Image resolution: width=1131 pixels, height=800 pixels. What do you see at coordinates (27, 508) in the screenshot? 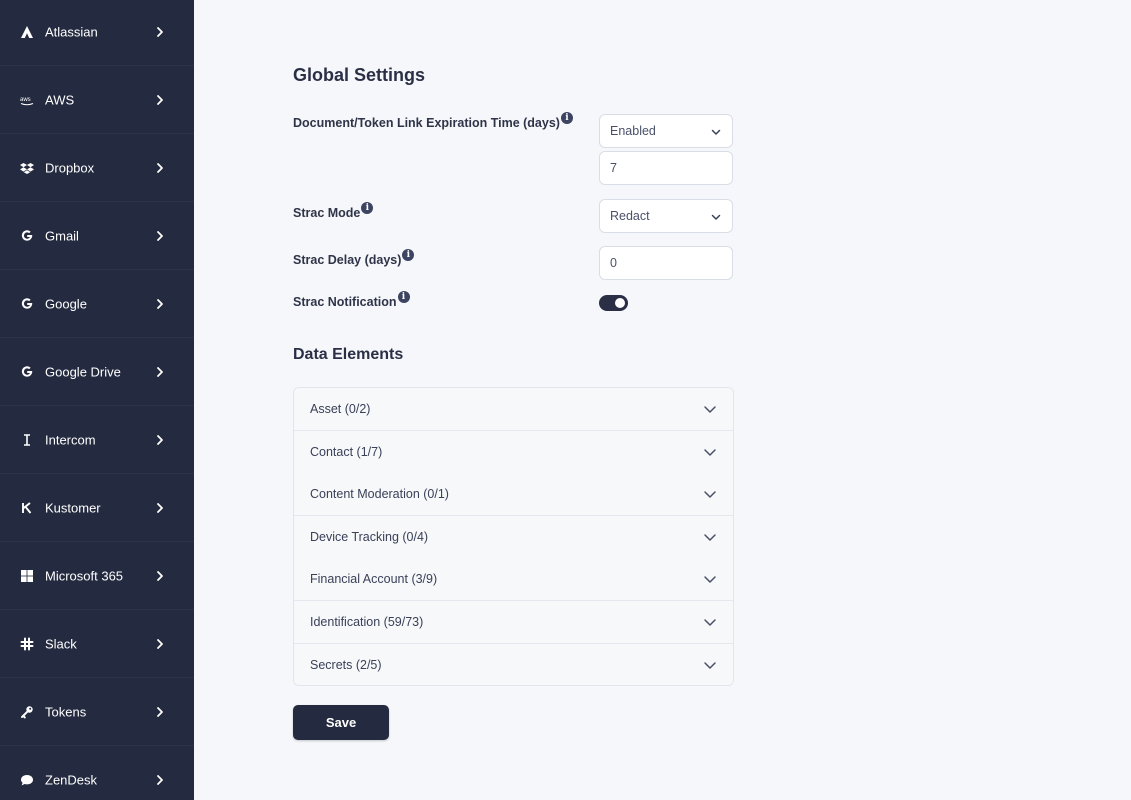
I see `kustomer-icon` at bounding box center [27, 508].